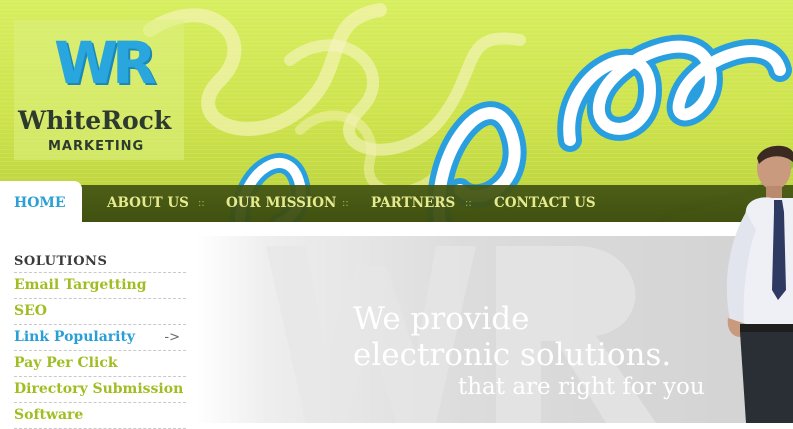  I want to click on sidebar-item-label: Pay Per Click, so click(66, 363).